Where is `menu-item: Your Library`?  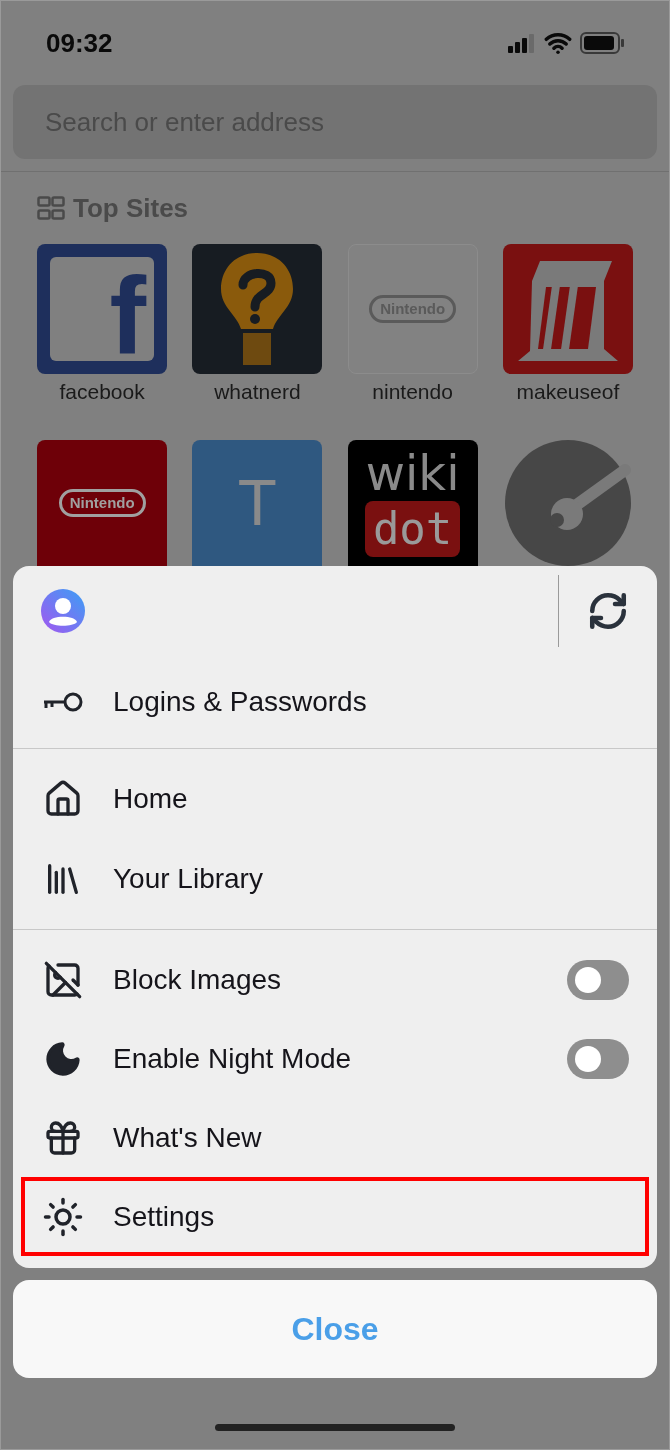 menu-item: Your Library is located at coordinates (335, 879).